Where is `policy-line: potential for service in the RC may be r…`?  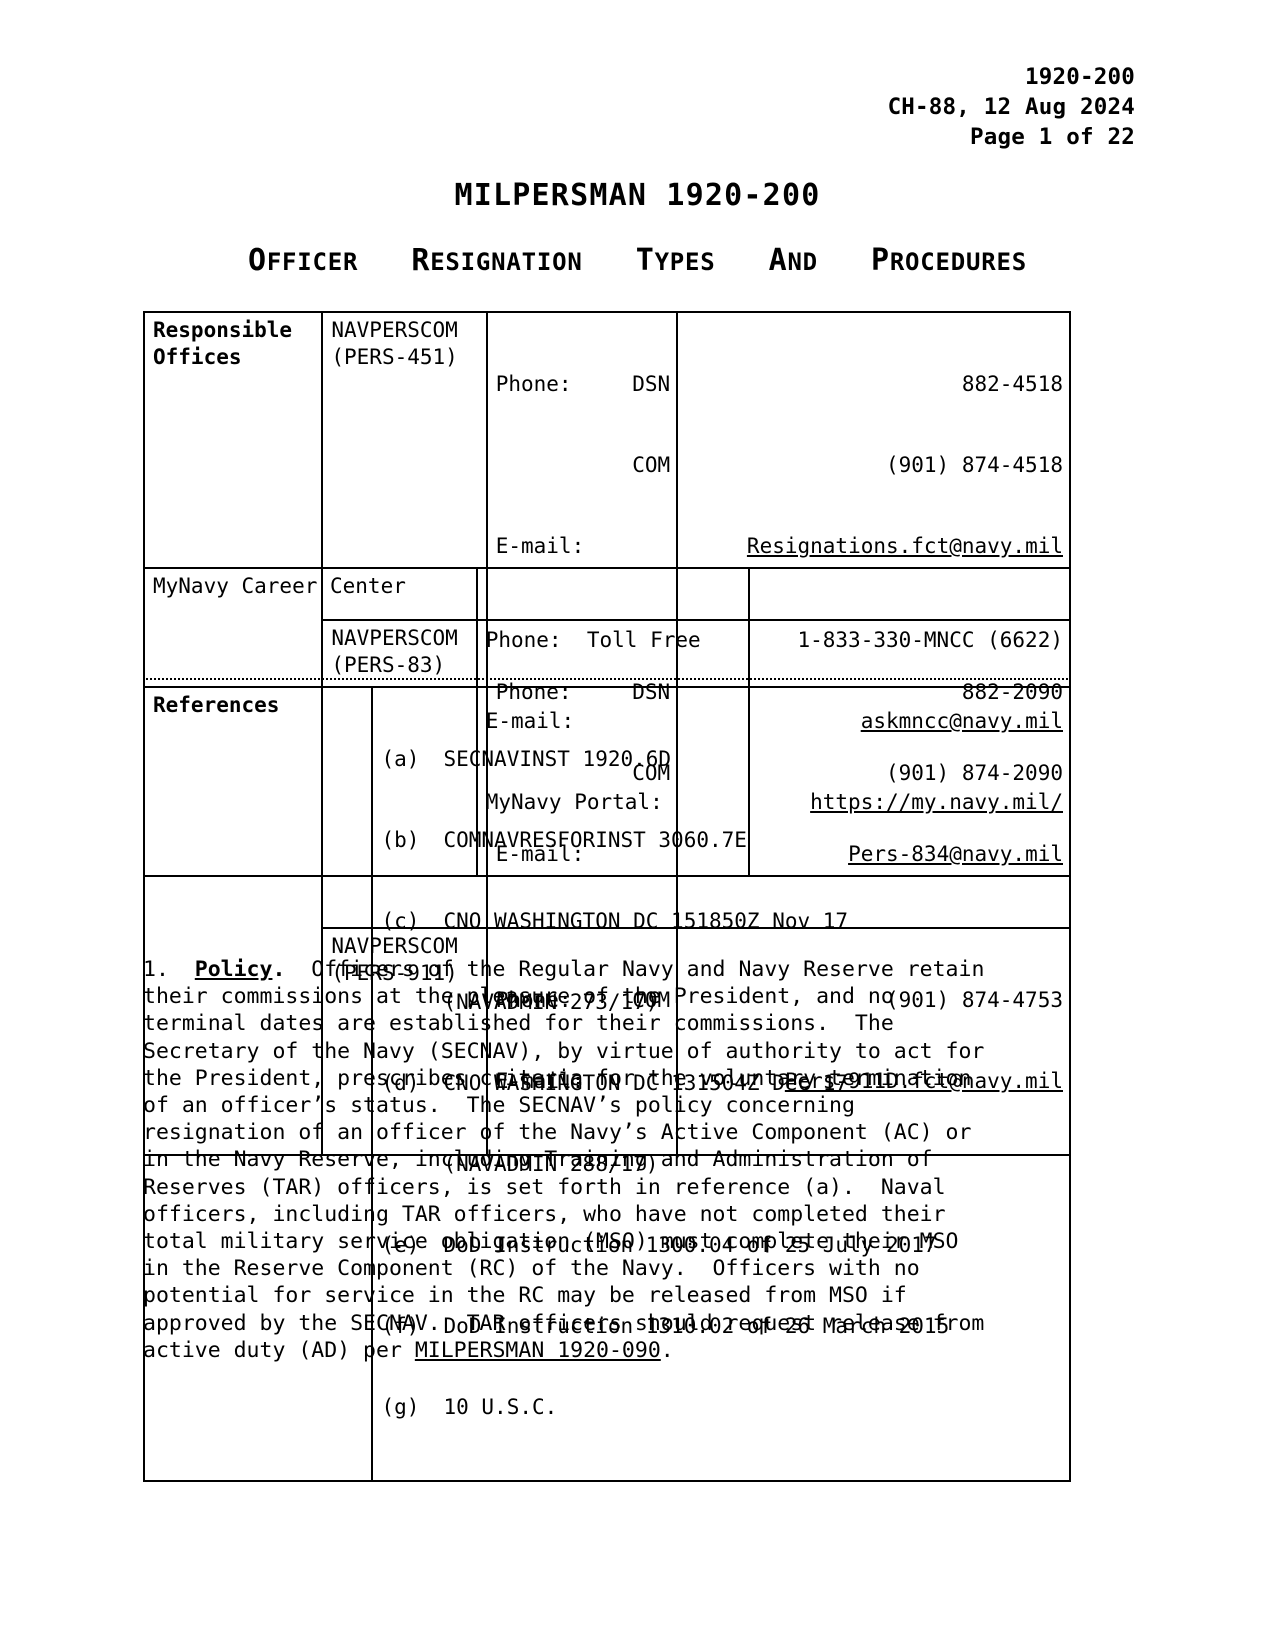
policy-line: potential for service in the RC may be r… is located at coordinates (525, 1296).